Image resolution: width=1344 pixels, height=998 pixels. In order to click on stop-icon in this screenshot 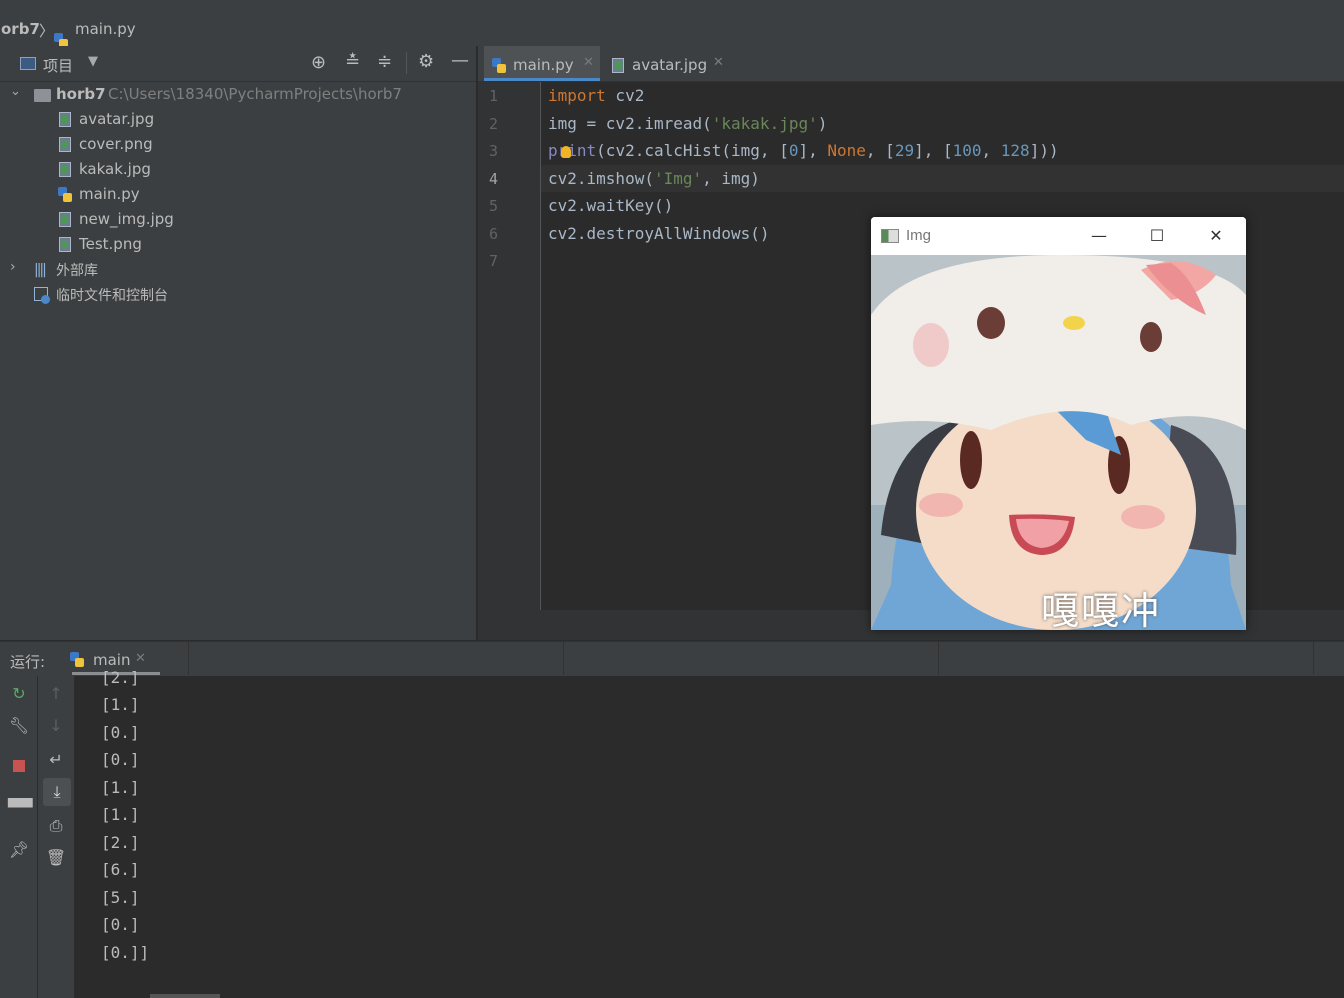, I will do `click(19, 766)`.